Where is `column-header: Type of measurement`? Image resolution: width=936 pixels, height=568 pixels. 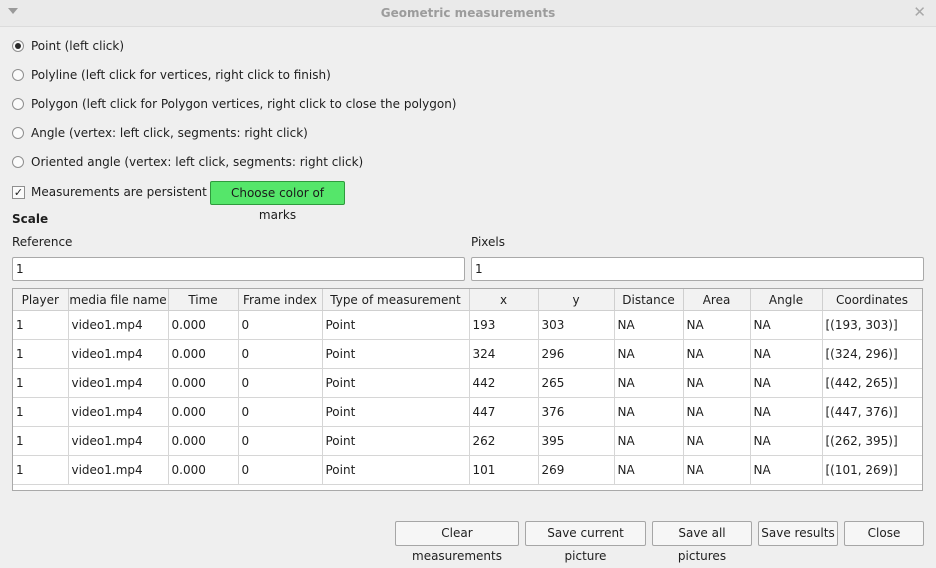 column-header: Type of measurement is located at coordinates (396, 300).